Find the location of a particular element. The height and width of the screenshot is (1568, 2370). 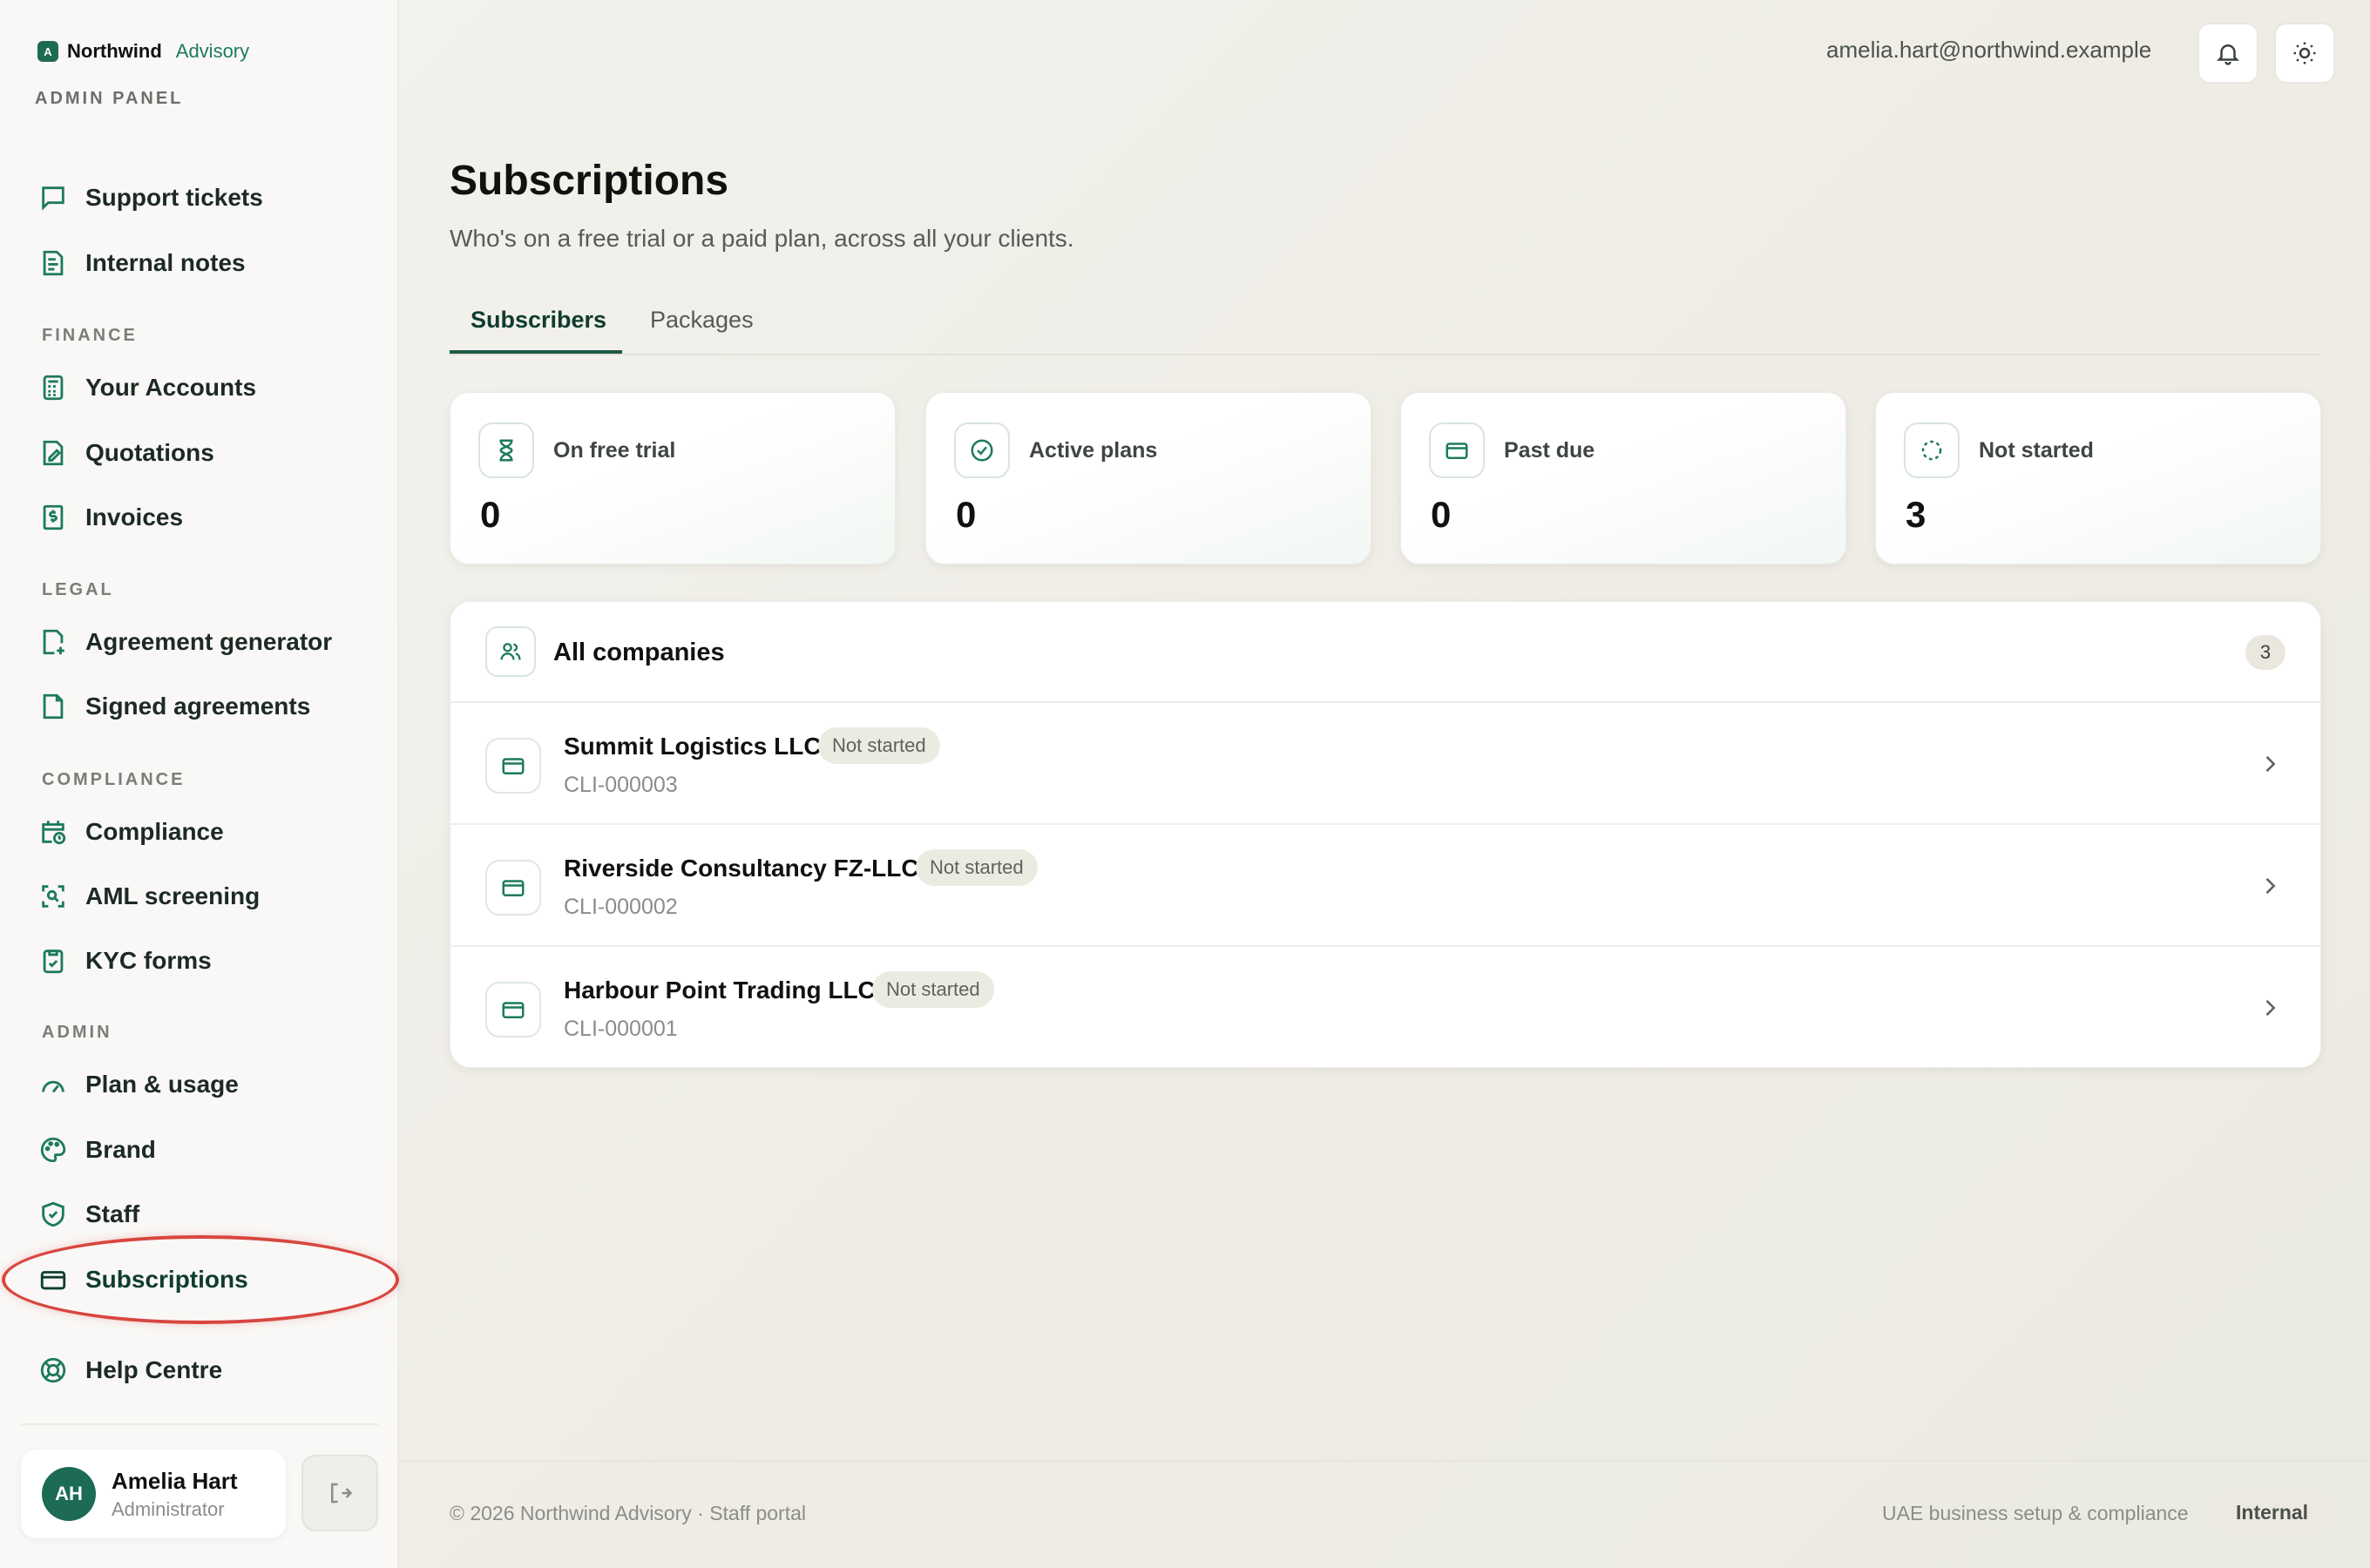

stat-card-past-due: Past due 0 is located at coordinates (1623, 478).